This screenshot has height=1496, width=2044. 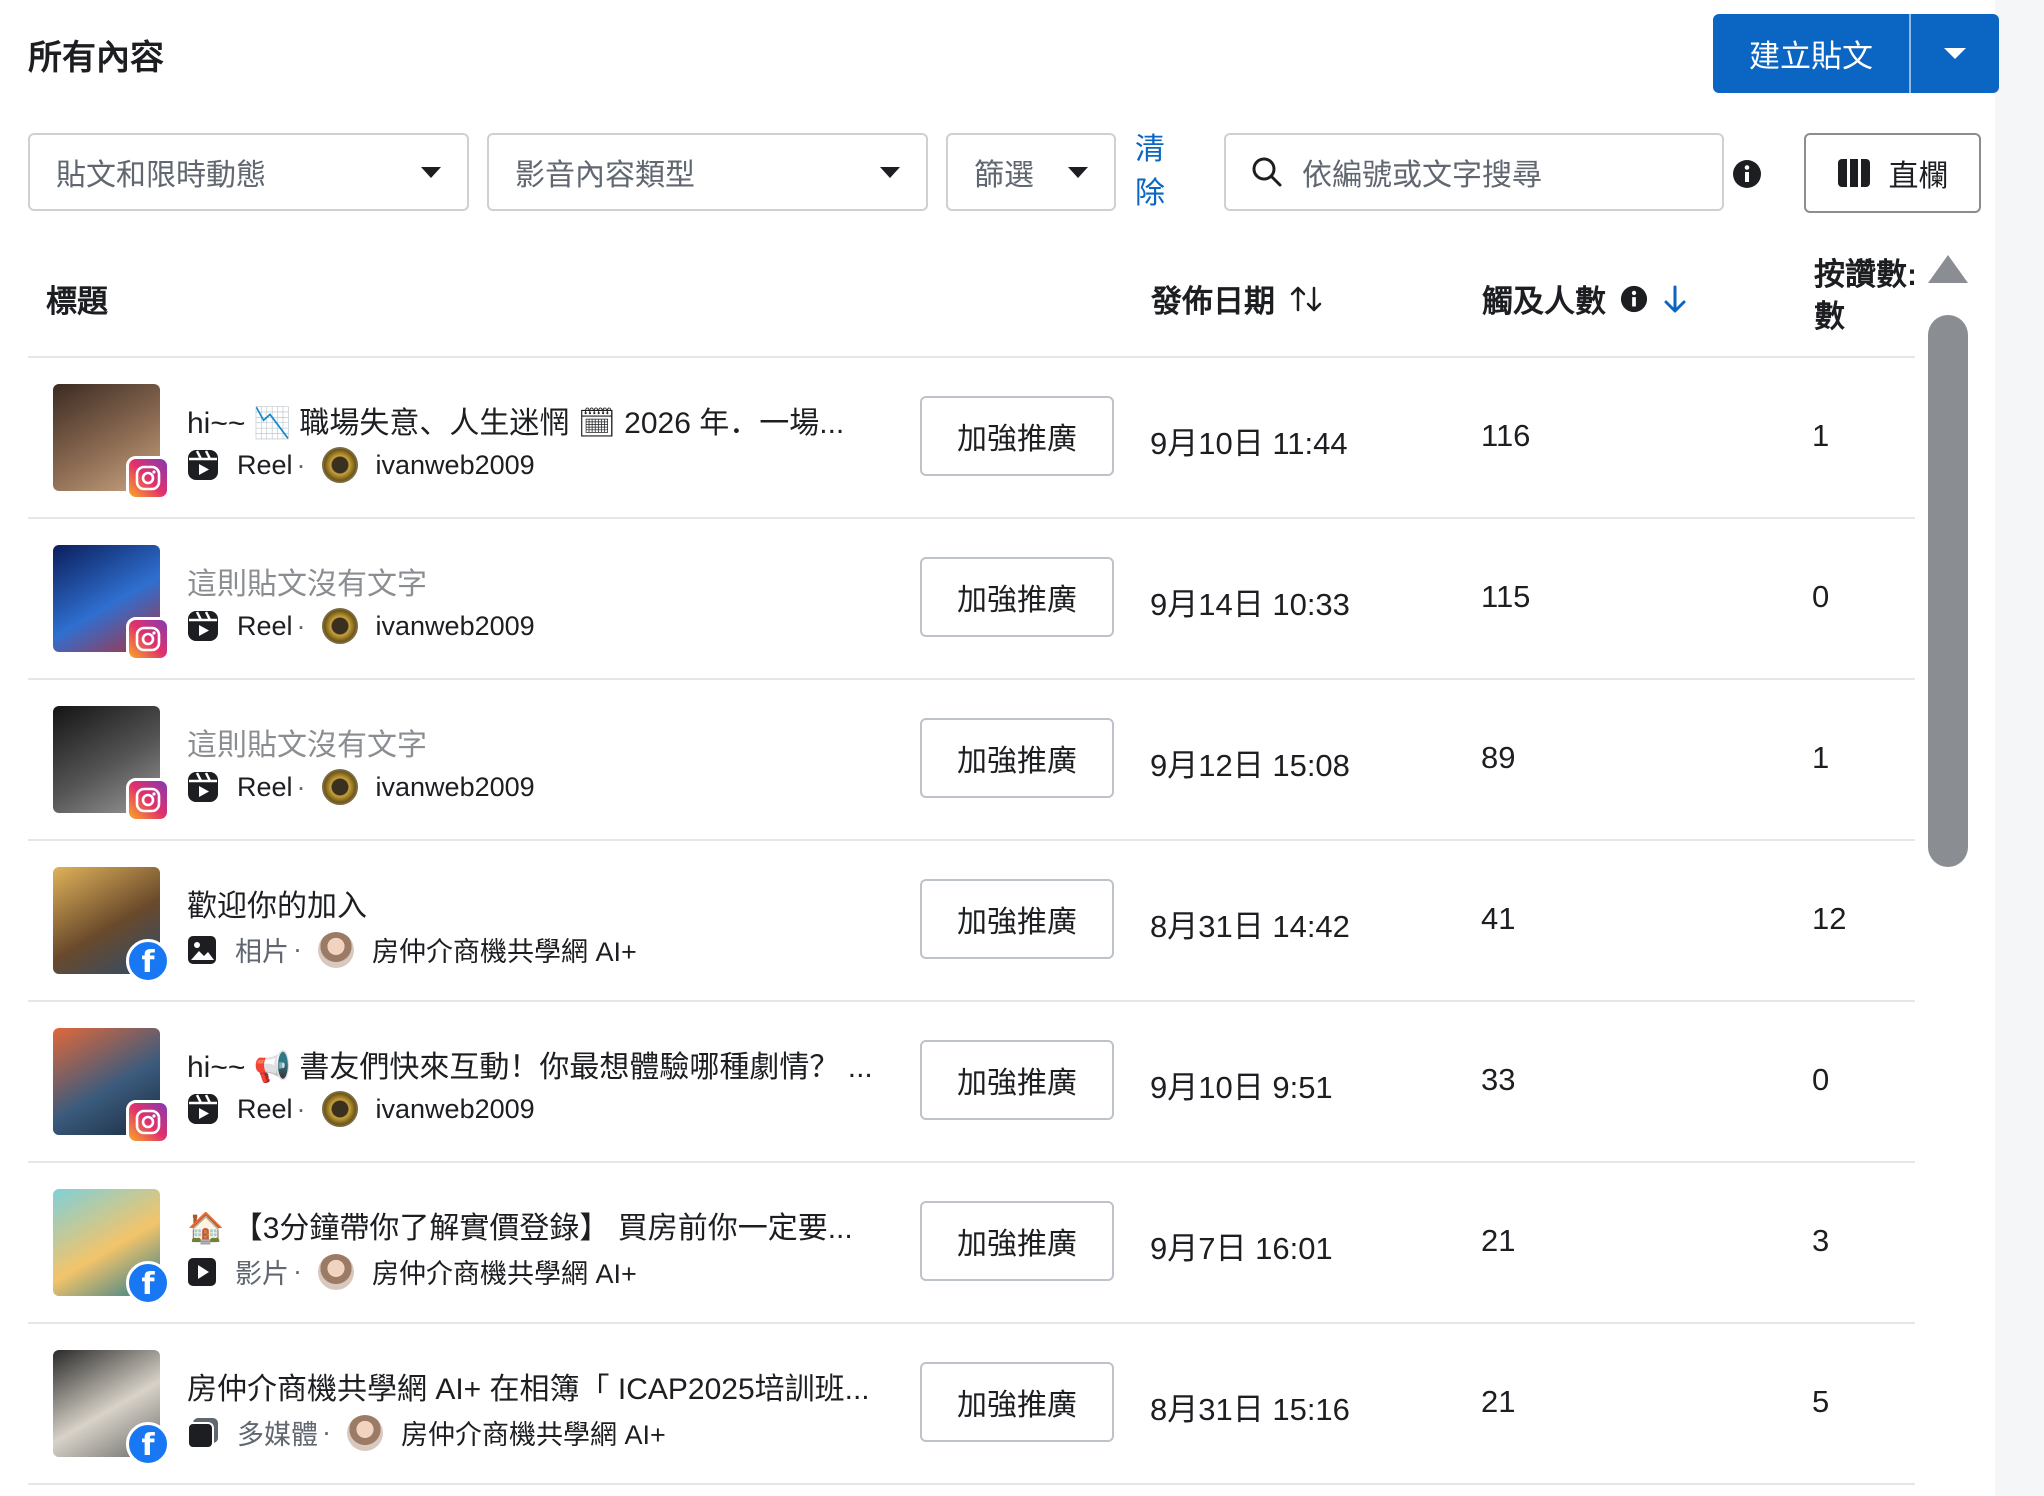 I want to click on filter-dropdown: 篩選, so click(x=1031, y=172).